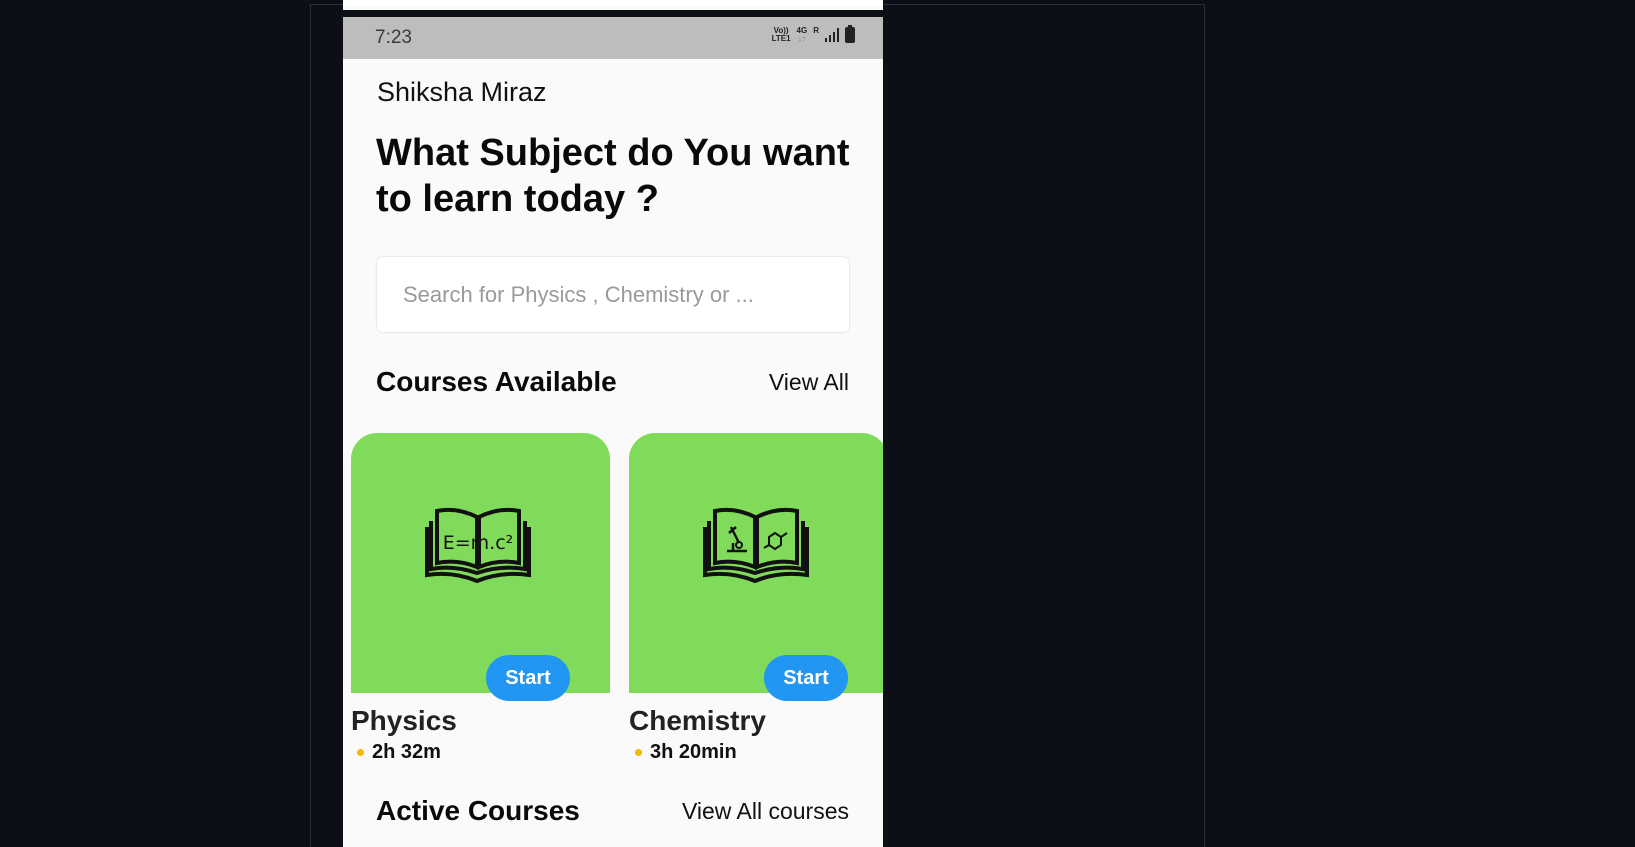 Image resolution: width=1635 pixels, height=847 pixels. I want to click on roaming-indicator: R, so click(816, 30).